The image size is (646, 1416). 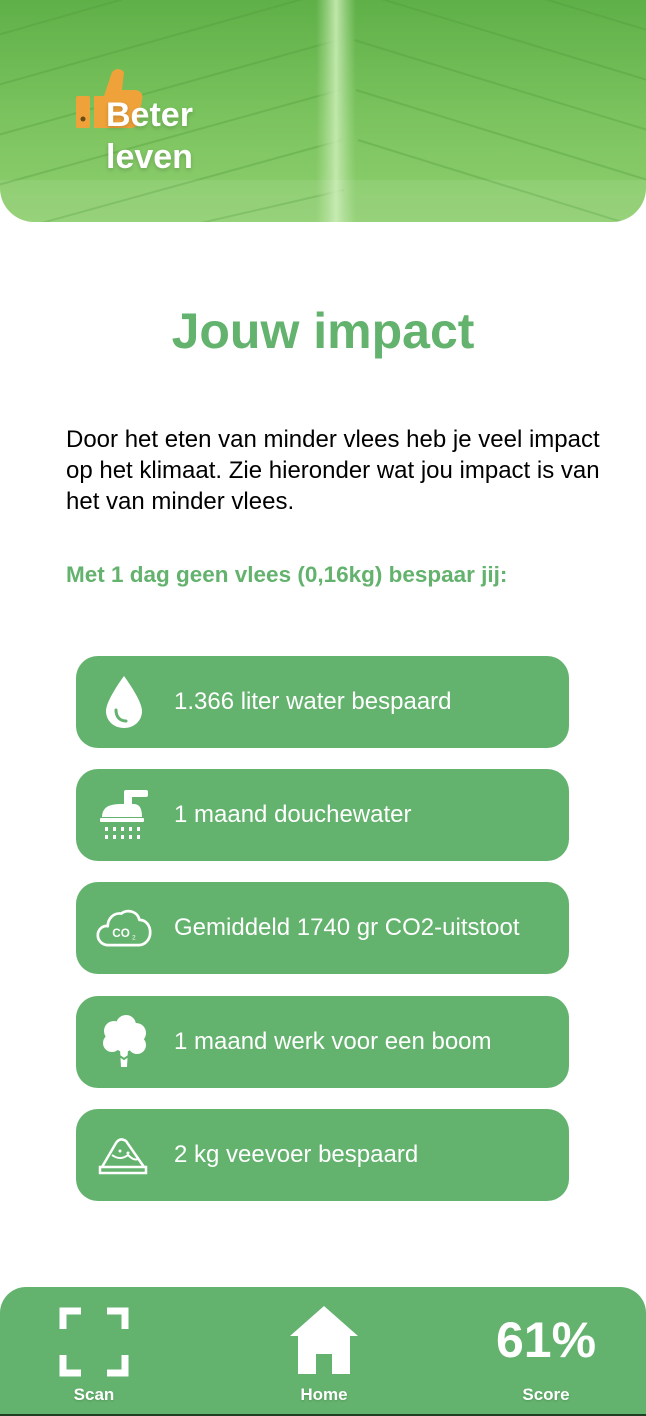 What do you see at coordinates (293, 814) in the screenshot?
I see `impact-label-shower: 1 maand douchewater` at bounding box center [293, 814].